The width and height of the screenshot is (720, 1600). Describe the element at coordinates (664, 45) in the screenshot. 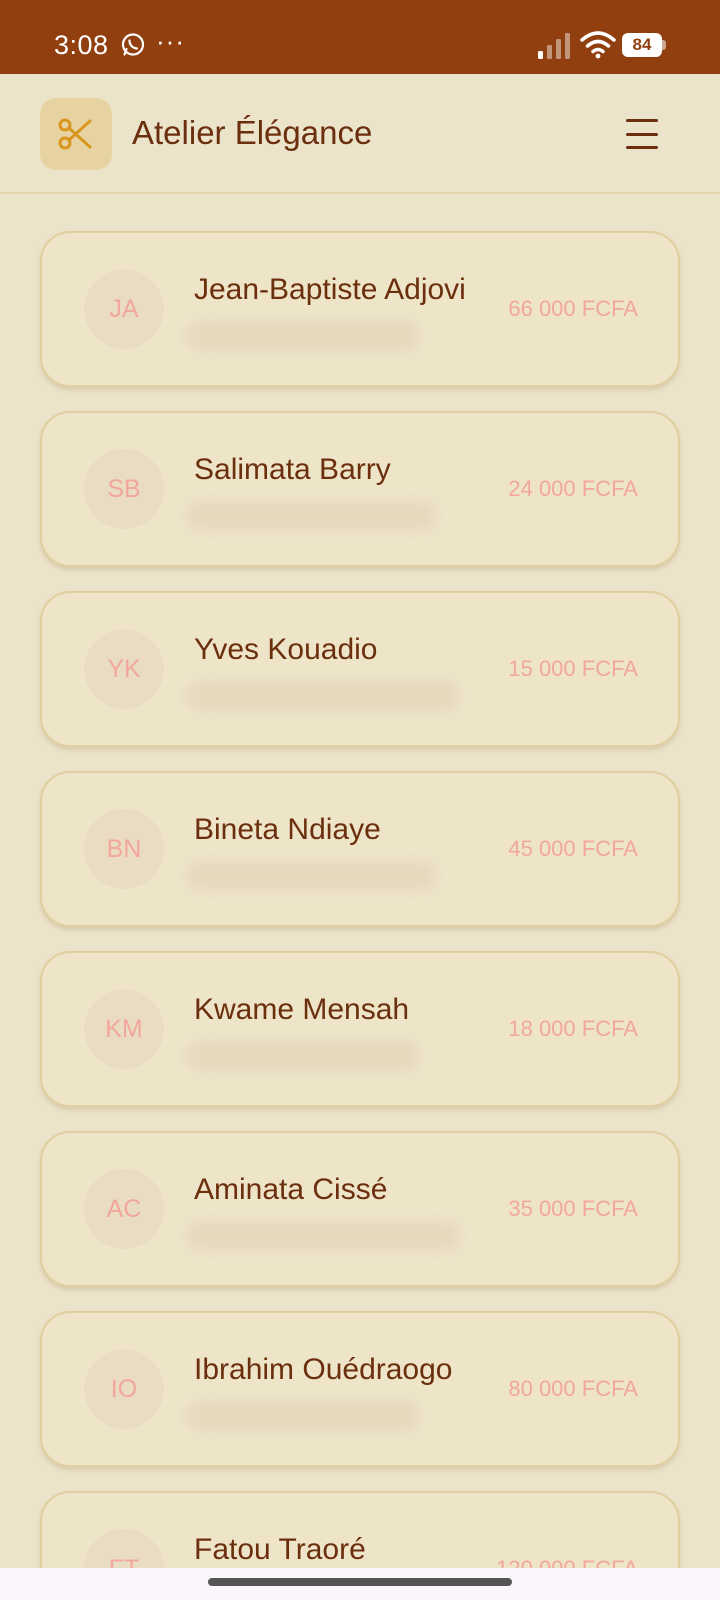

I see `battery-tip` at that location.